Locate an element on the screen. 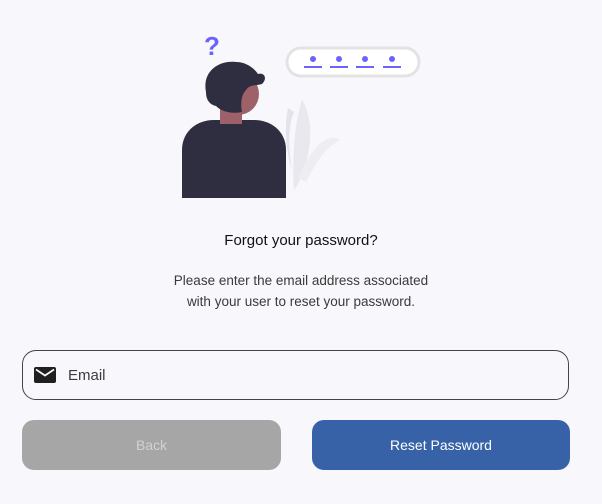 The height and width of the screenshot is (504, 602). email-input is located at coordinates (308, 375).